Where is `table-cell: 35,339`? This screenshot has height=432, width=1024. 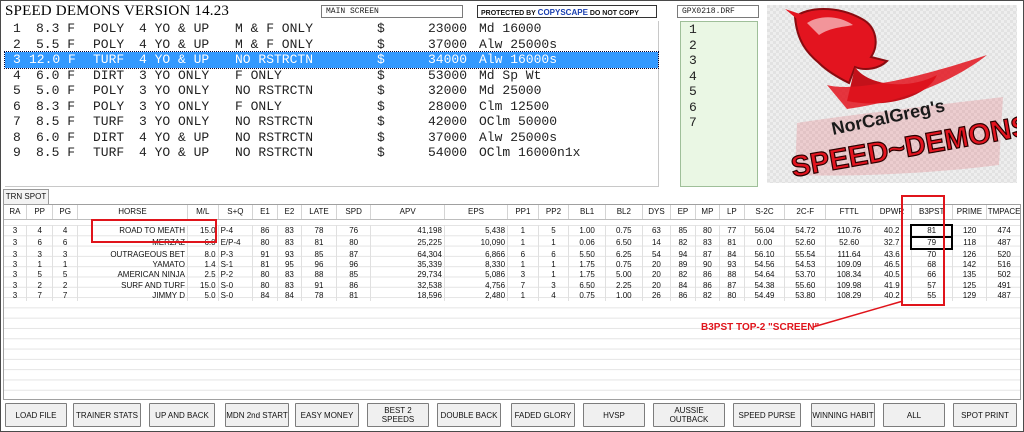 table-cell: 35,339 is located at coordinates (407, 265).